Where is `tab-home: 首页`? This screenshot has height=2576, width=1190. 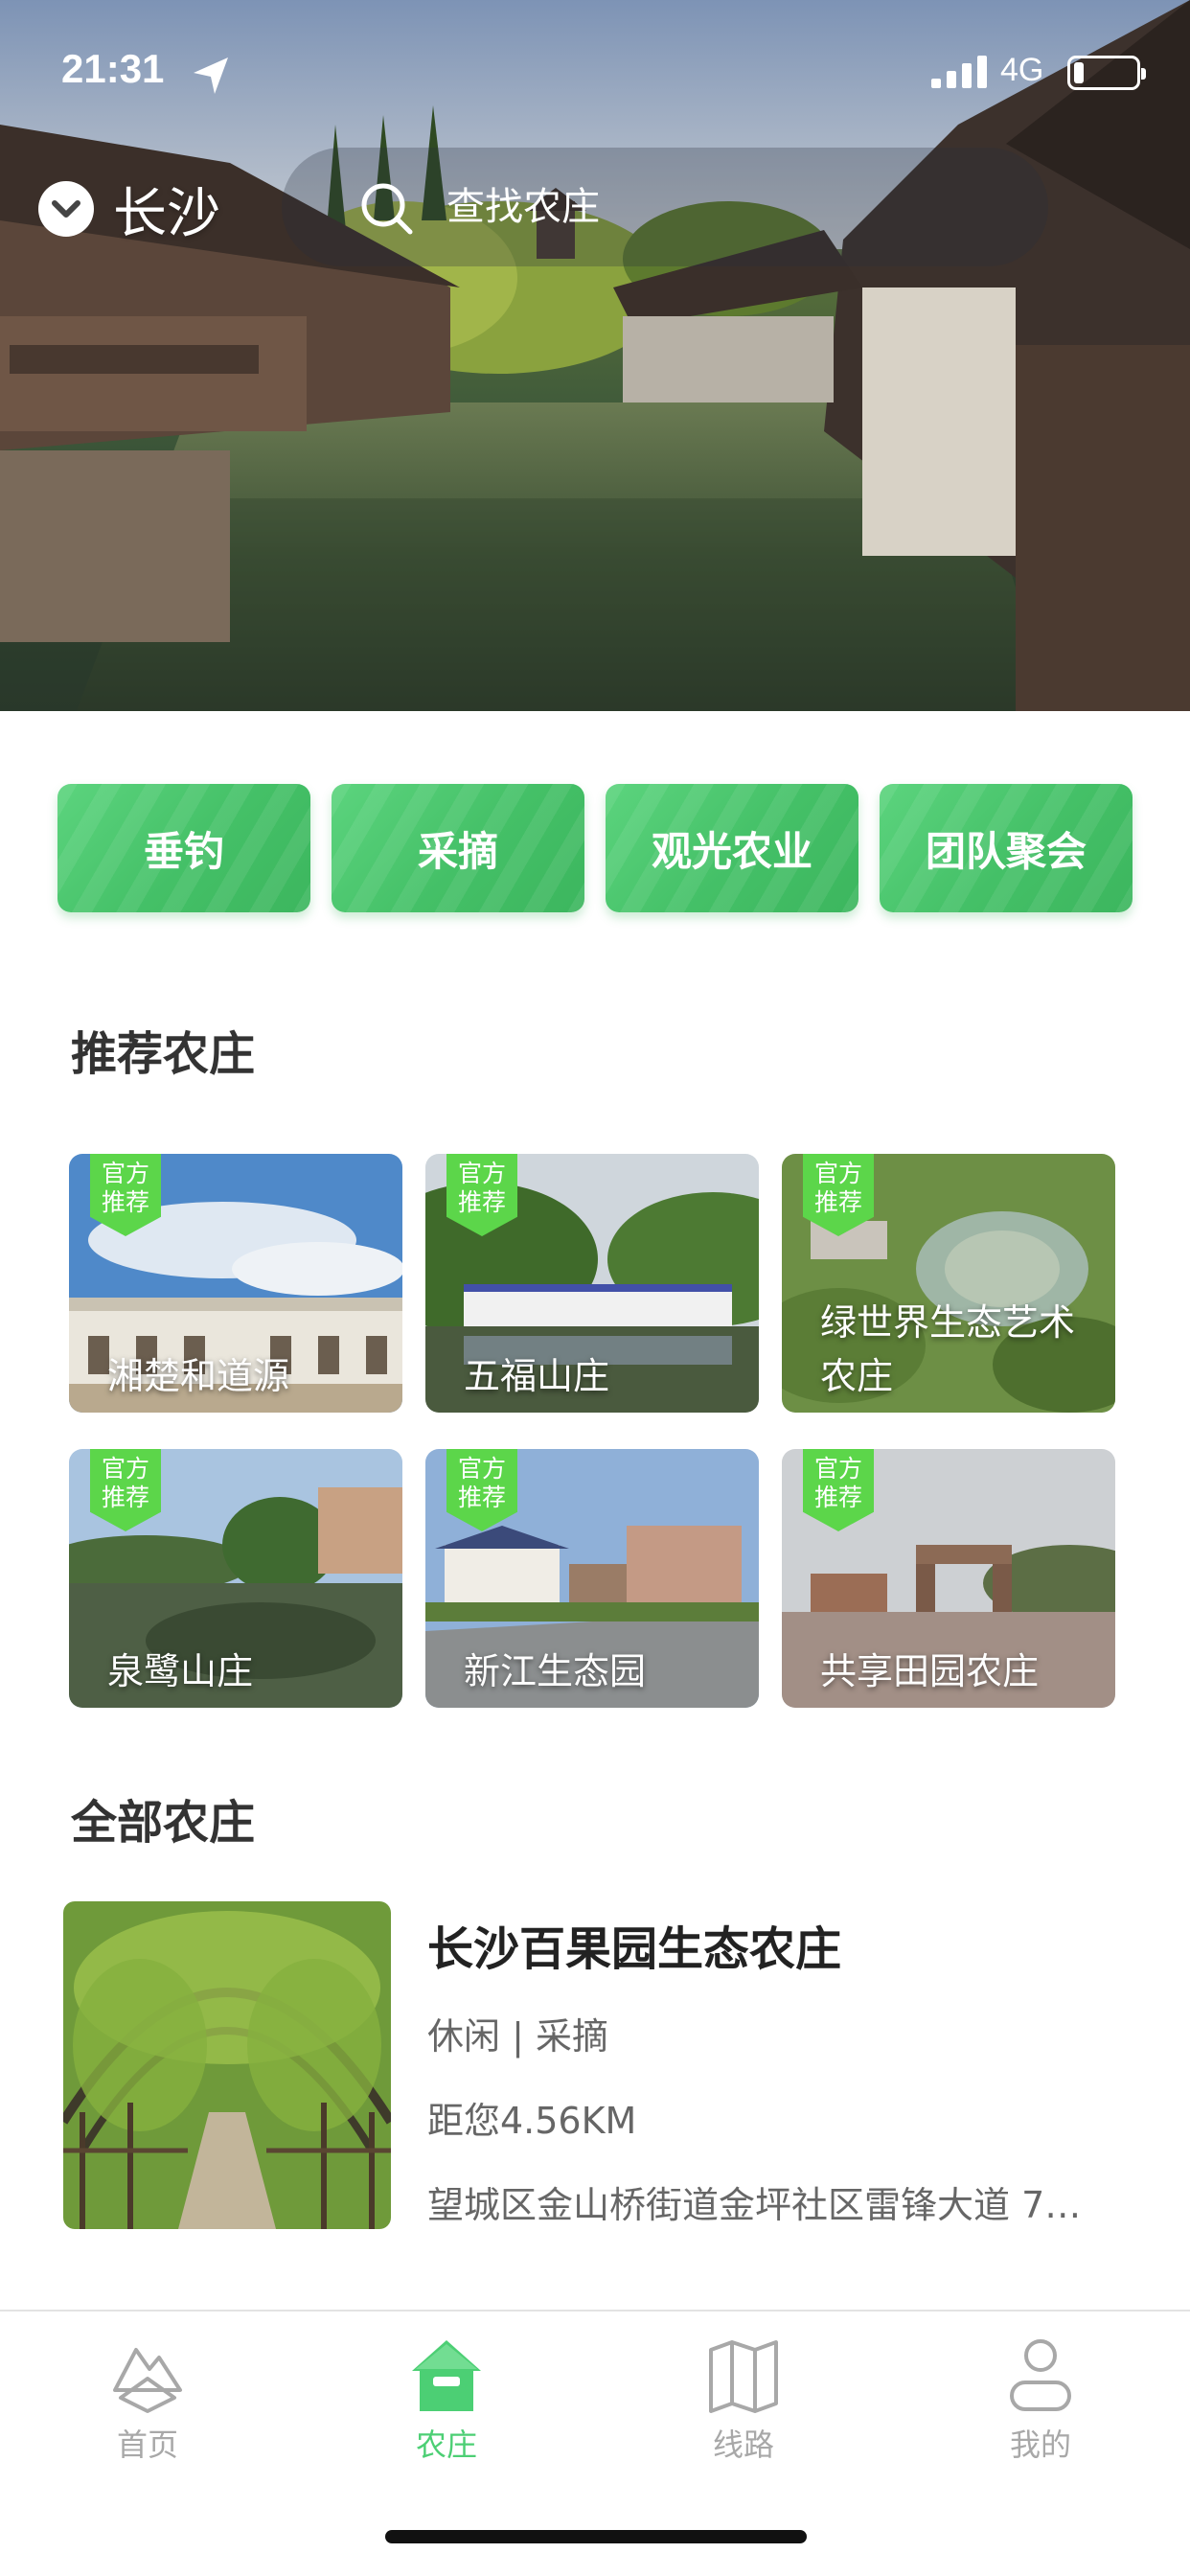 tab-home: 首页 is located at coordinates (148, 2406).